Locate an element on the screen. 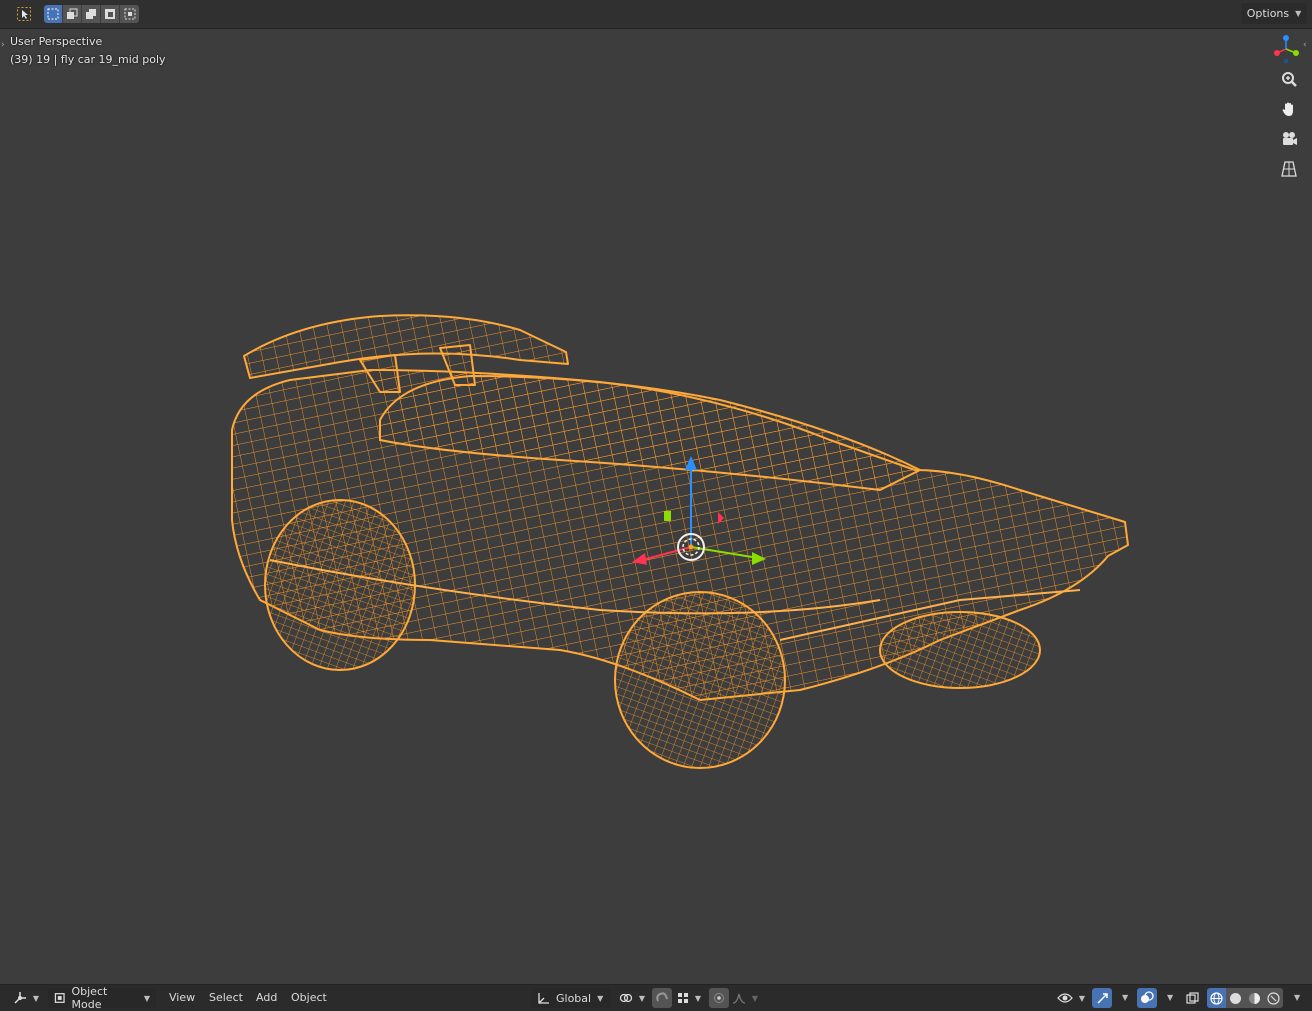  solid-shading-button is located at coordinates (1235, 998).